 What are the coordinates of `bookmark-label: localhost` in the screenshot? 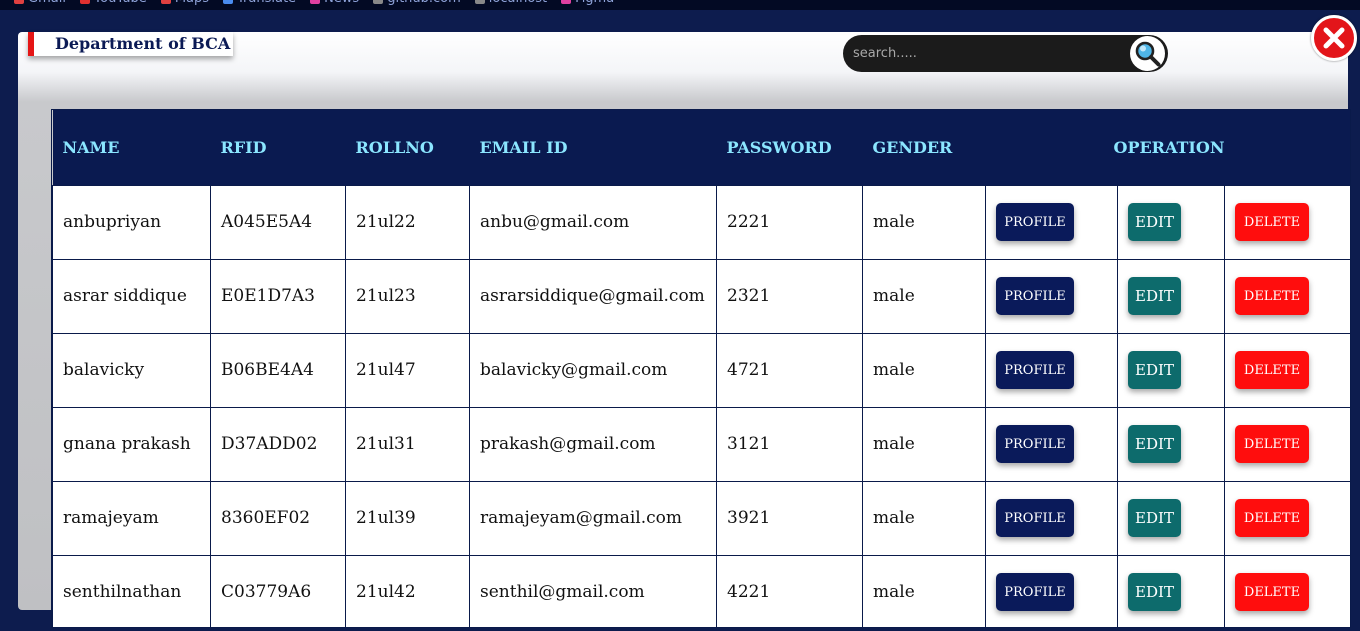 It's located at (518, 3).